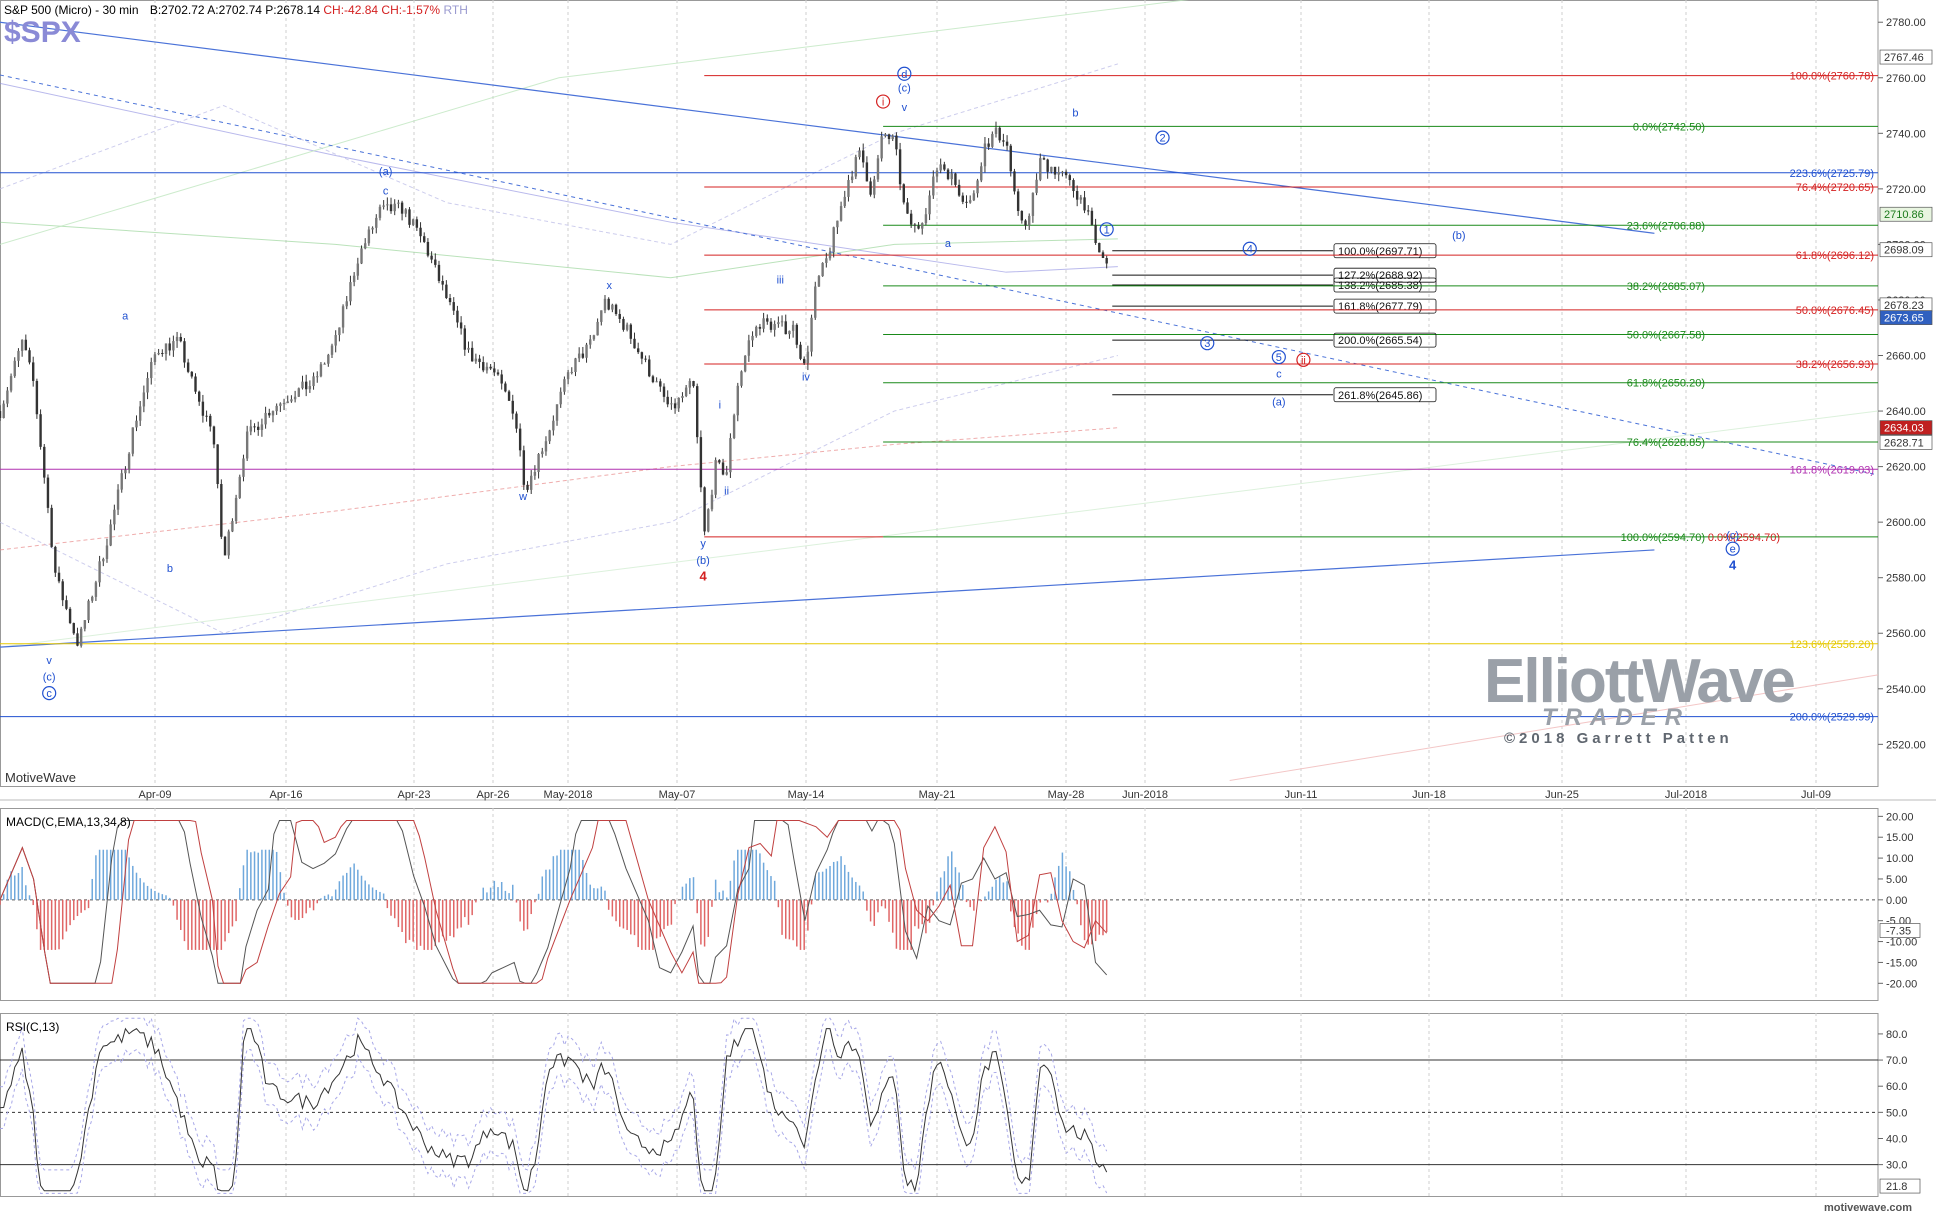 The image size is (1936, 1216). Describe the element at coordinates (1380, 396) in the screenshot. I see `extension-label: 261.8%(2645.86)` at that location.